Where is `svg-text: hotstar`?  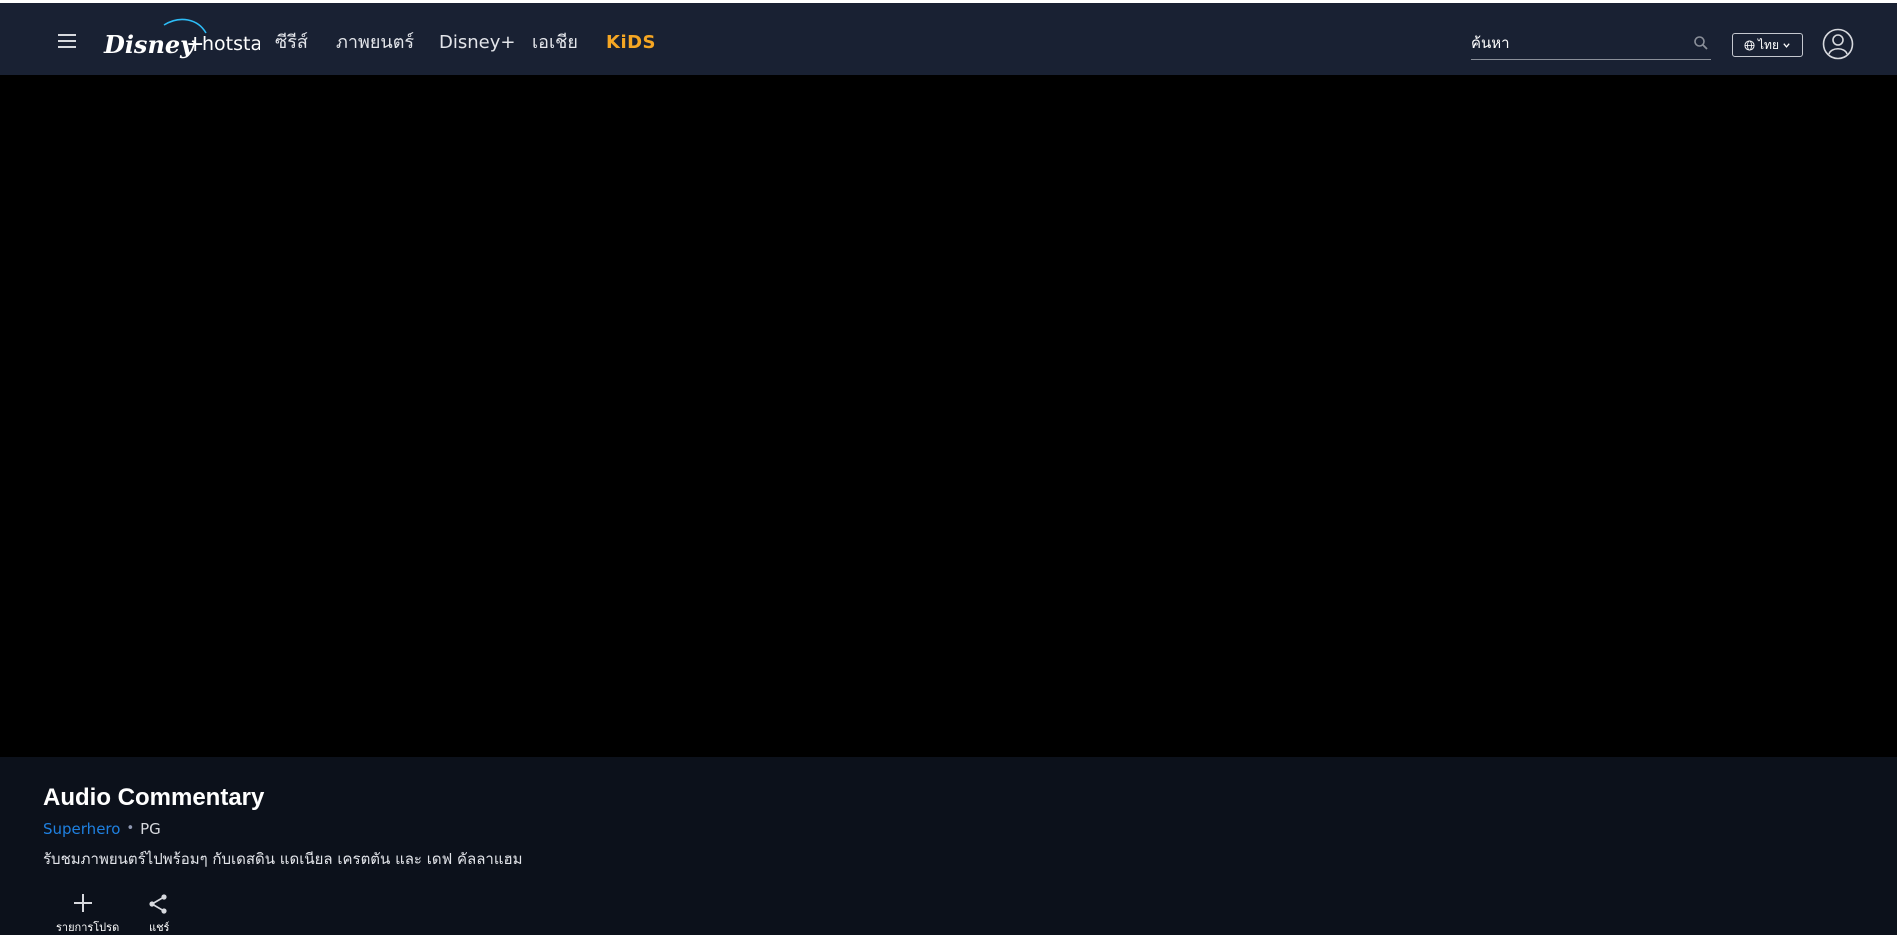 svg-text: hotstar is located at coordinates (231, 44).